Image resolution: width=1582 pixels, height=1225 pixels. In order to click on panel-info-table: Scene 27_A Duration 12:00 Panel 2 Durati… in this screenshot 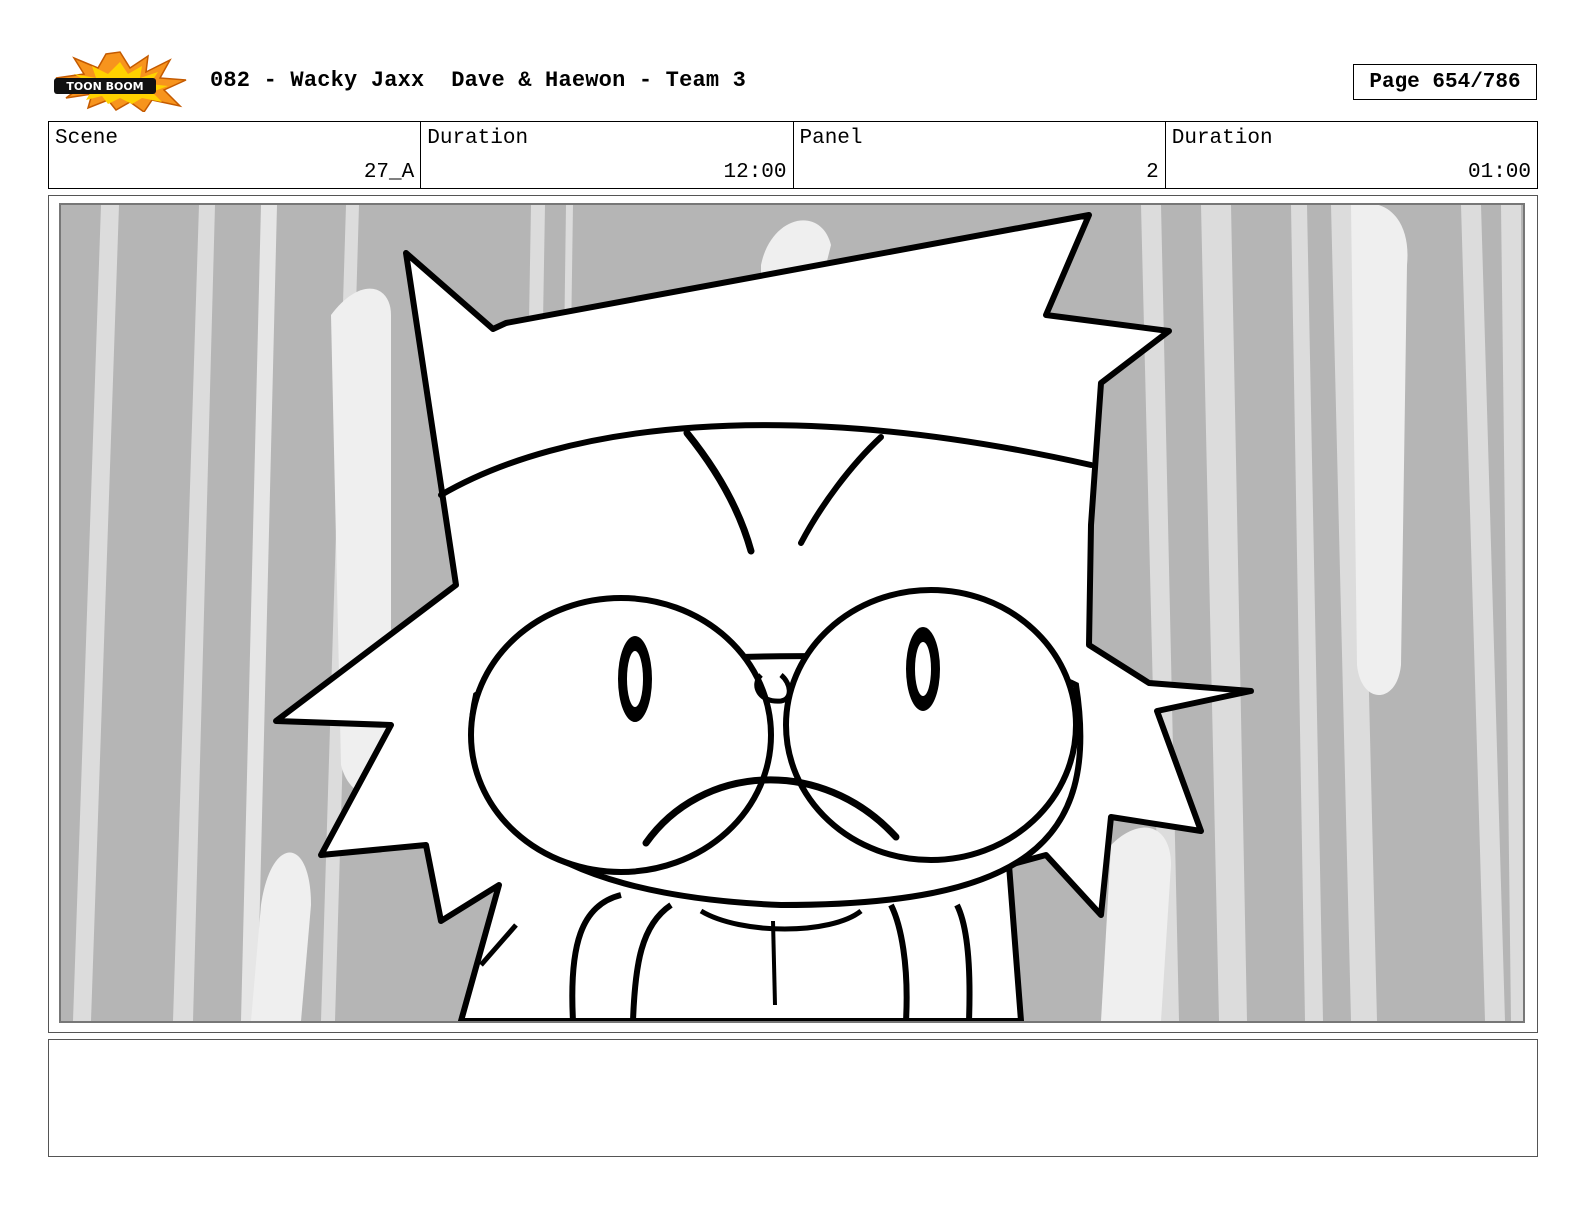, I will do `click(793, 155)`.